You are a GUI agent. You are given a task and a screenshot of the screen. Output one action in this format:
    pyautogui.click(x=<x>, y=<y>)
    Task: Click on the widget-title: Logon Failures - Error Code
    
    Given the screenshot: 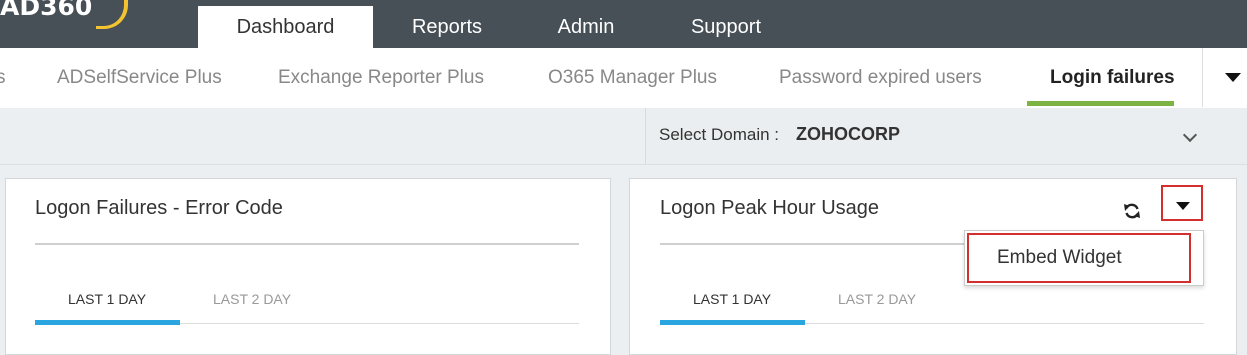 What is the action you would take?
    pyautogui.click(x=159, y=208)
    